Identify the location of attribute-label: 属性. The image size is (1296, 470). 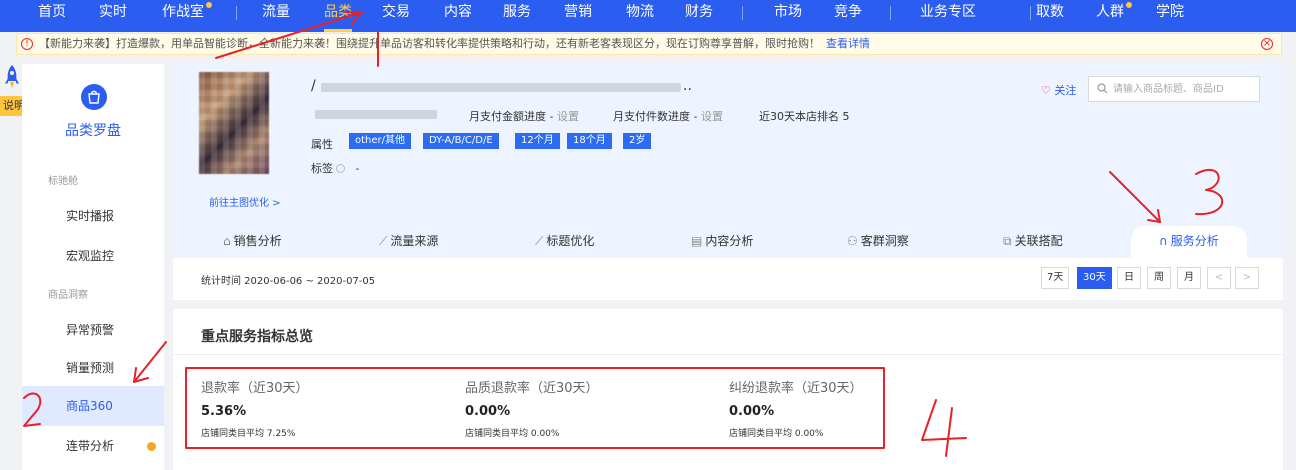
(322, 144).